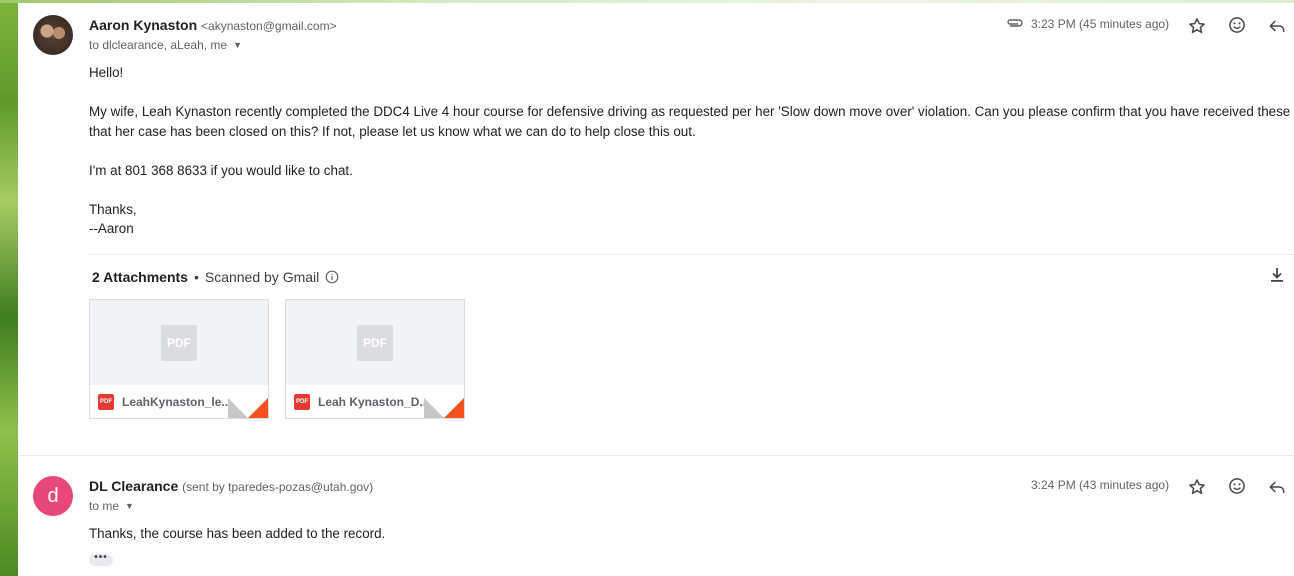  I want to click on recipients-text: to me, so click(104, 506).